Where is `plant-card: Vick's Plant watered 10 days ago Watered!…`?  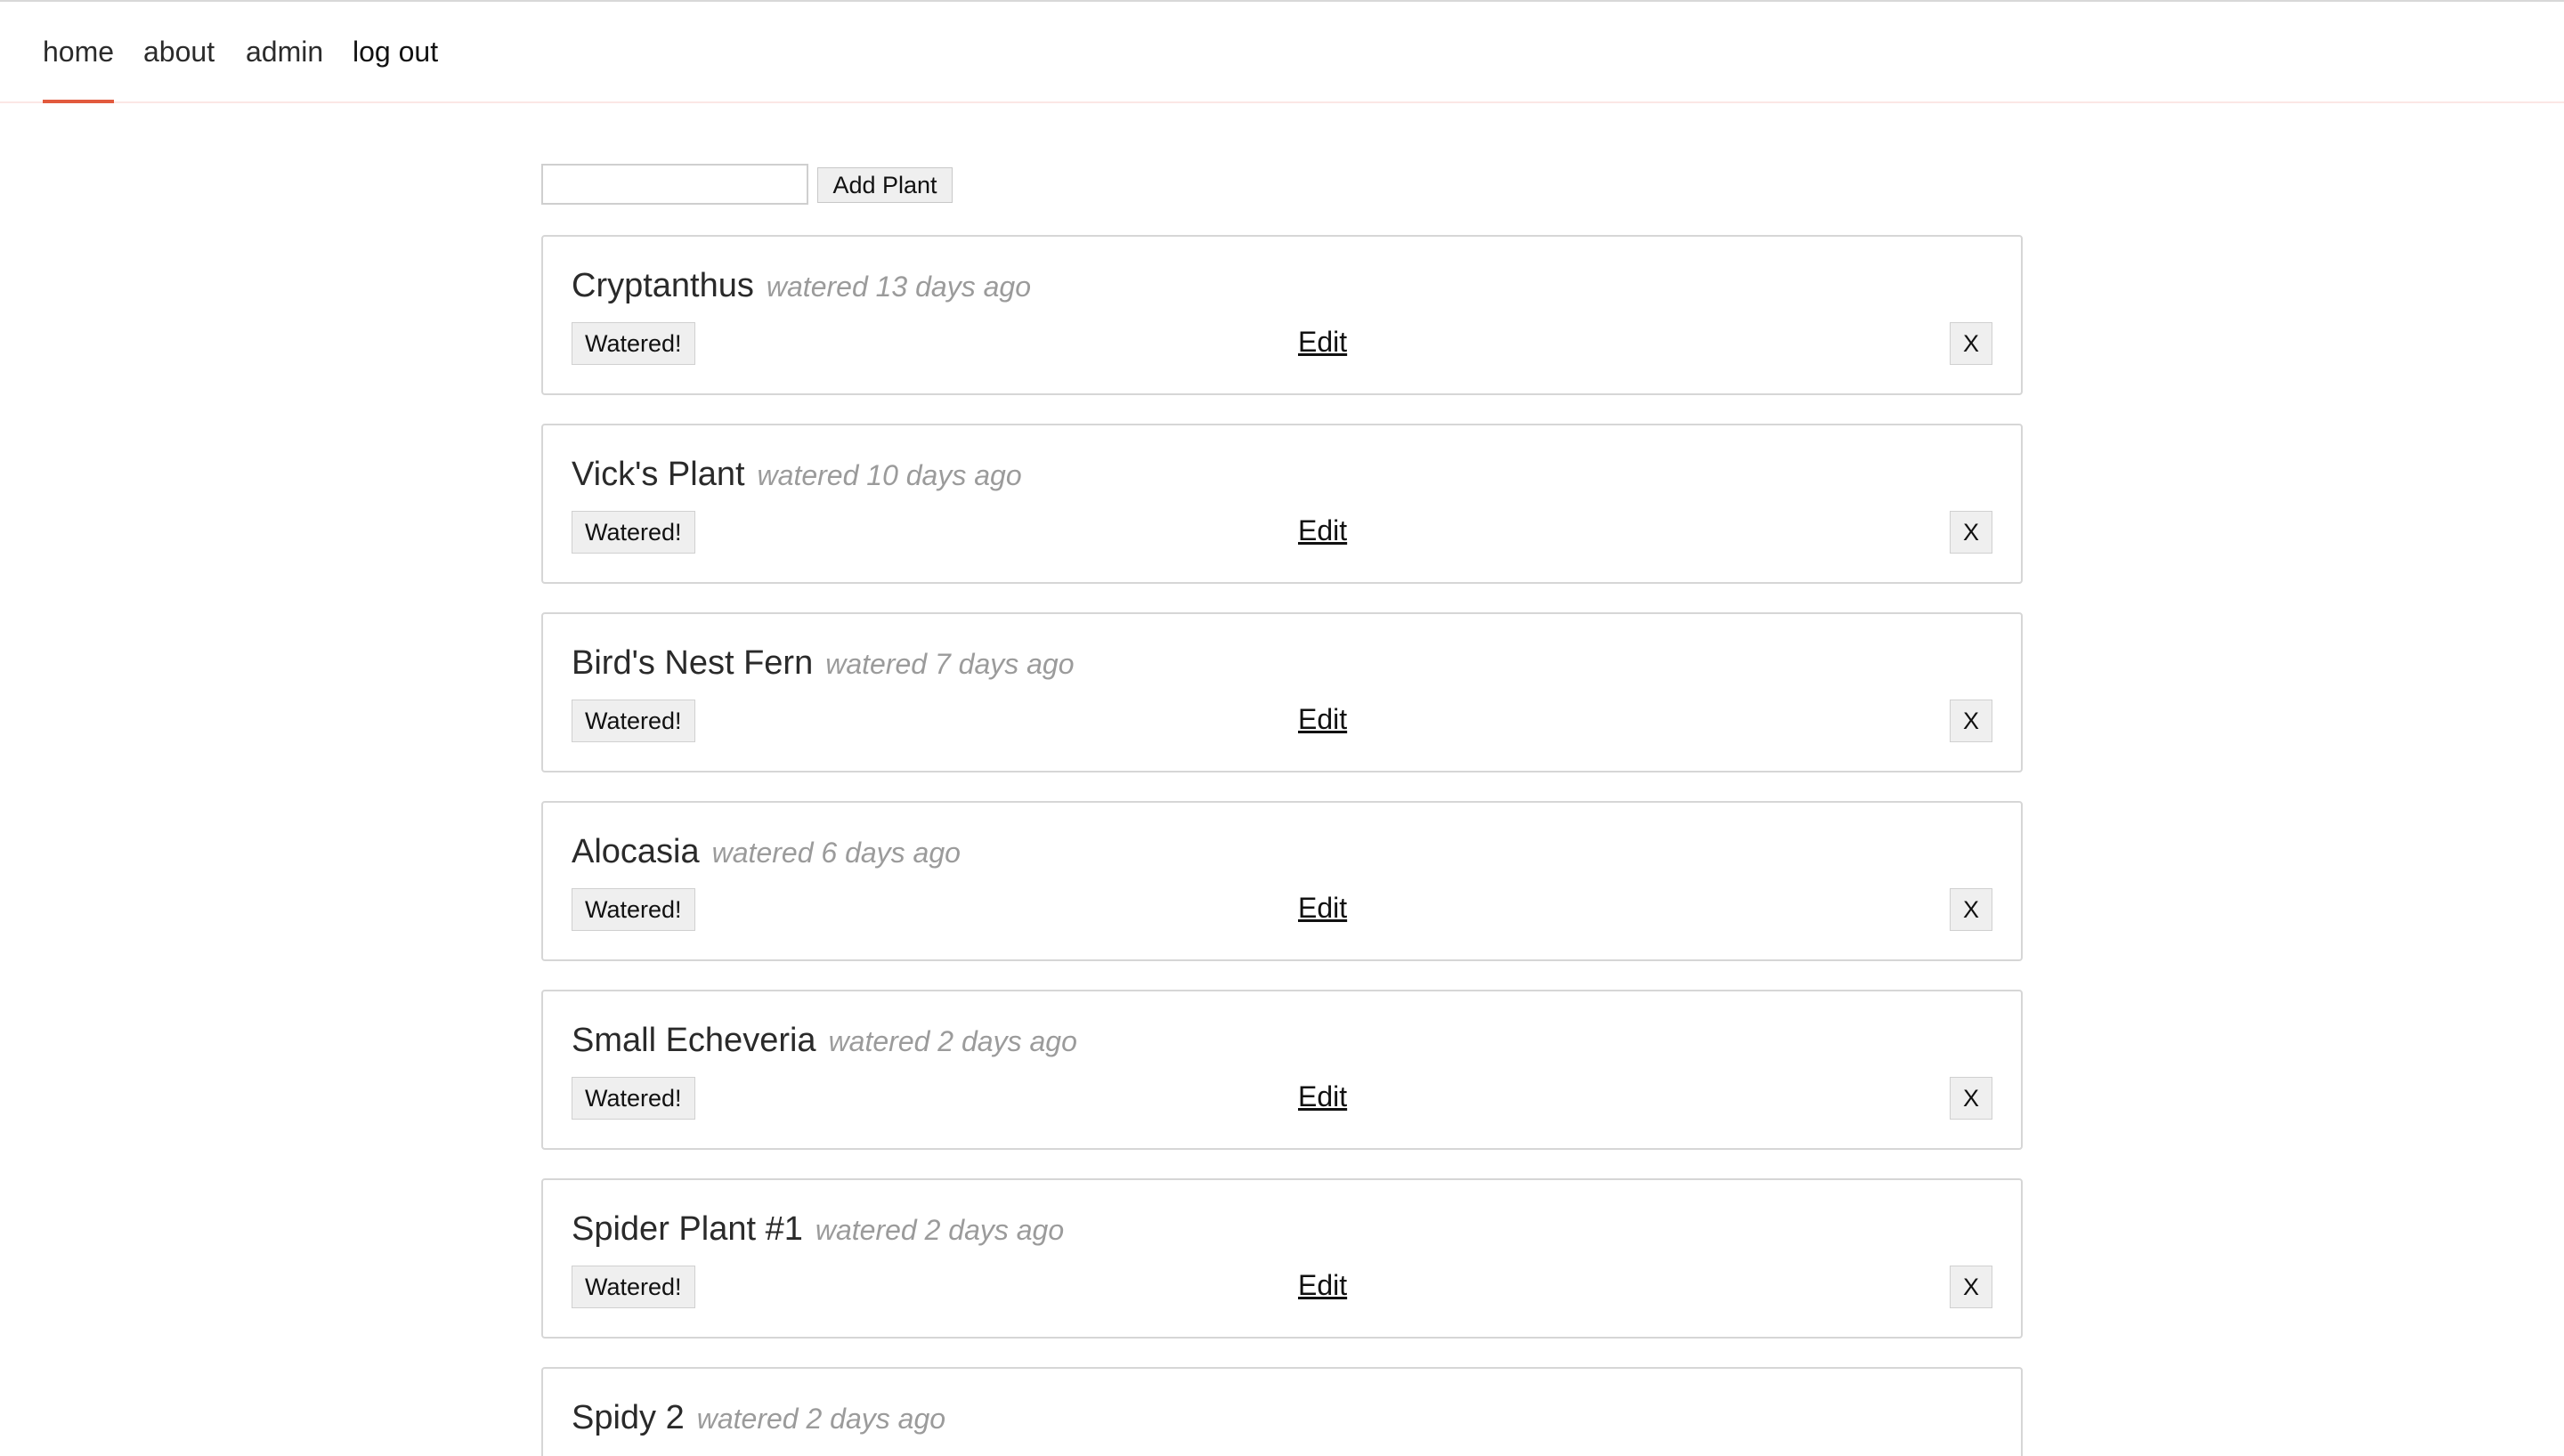
plant-card: Vick's Plant watered 10 days ago Watered!… is located at coordinates (1282, 504).